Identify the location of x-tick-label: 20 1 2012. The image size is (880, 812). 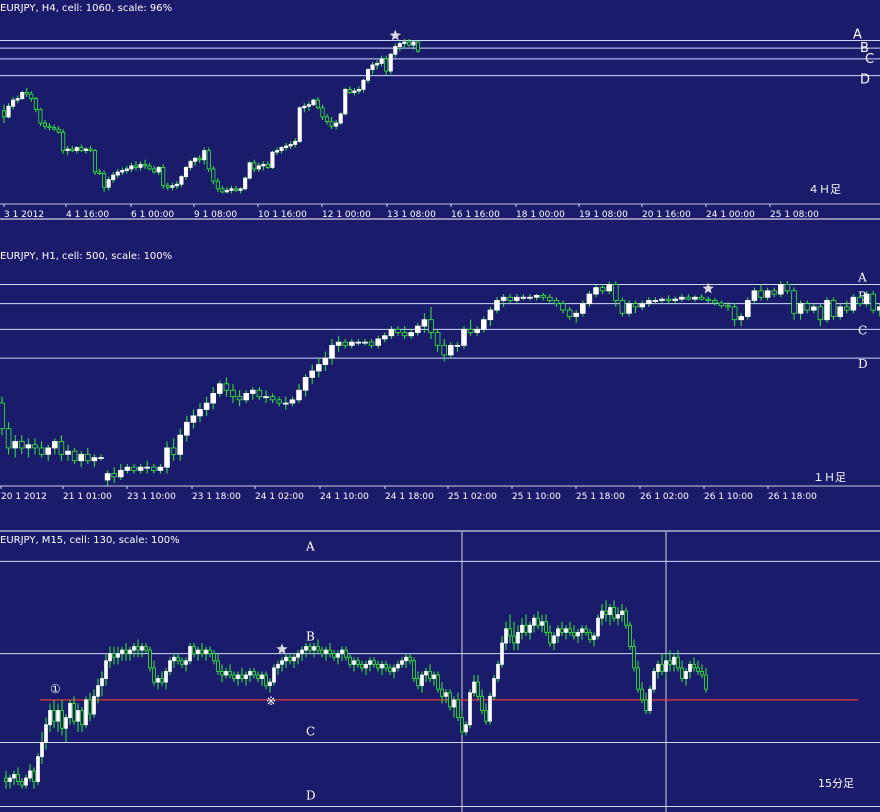
(24, 497).